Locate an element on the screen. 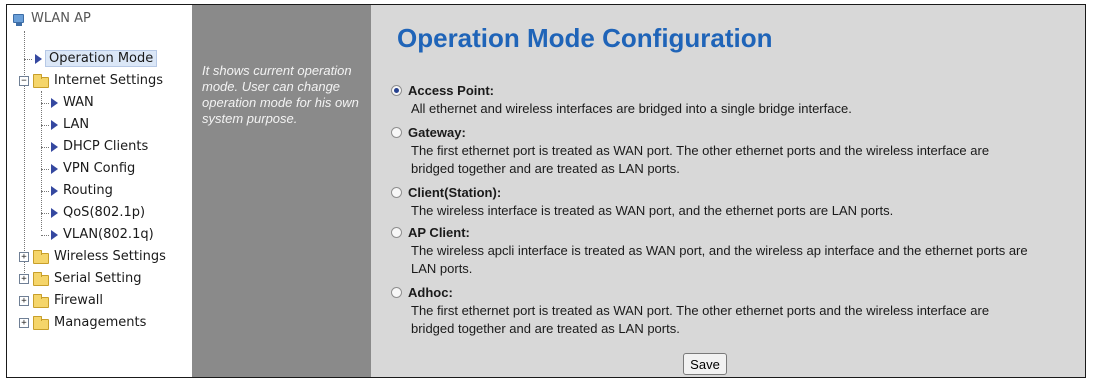  save-button: Save is located at coordinates (705, 364).